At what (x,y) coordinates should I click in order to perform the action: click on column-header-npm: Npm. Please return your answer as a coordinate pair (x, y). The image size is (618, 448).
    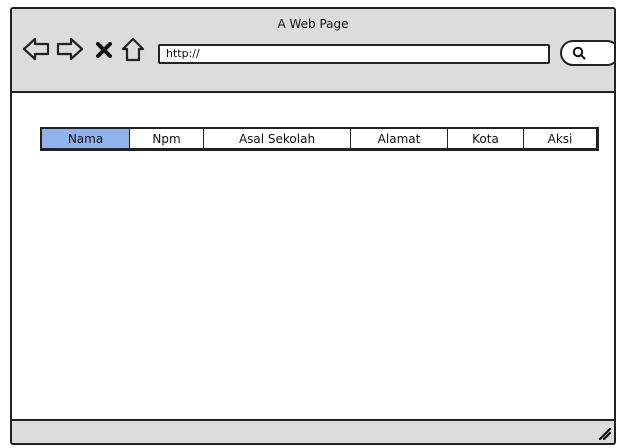
    Looking at the image, I should click on (167, 138).